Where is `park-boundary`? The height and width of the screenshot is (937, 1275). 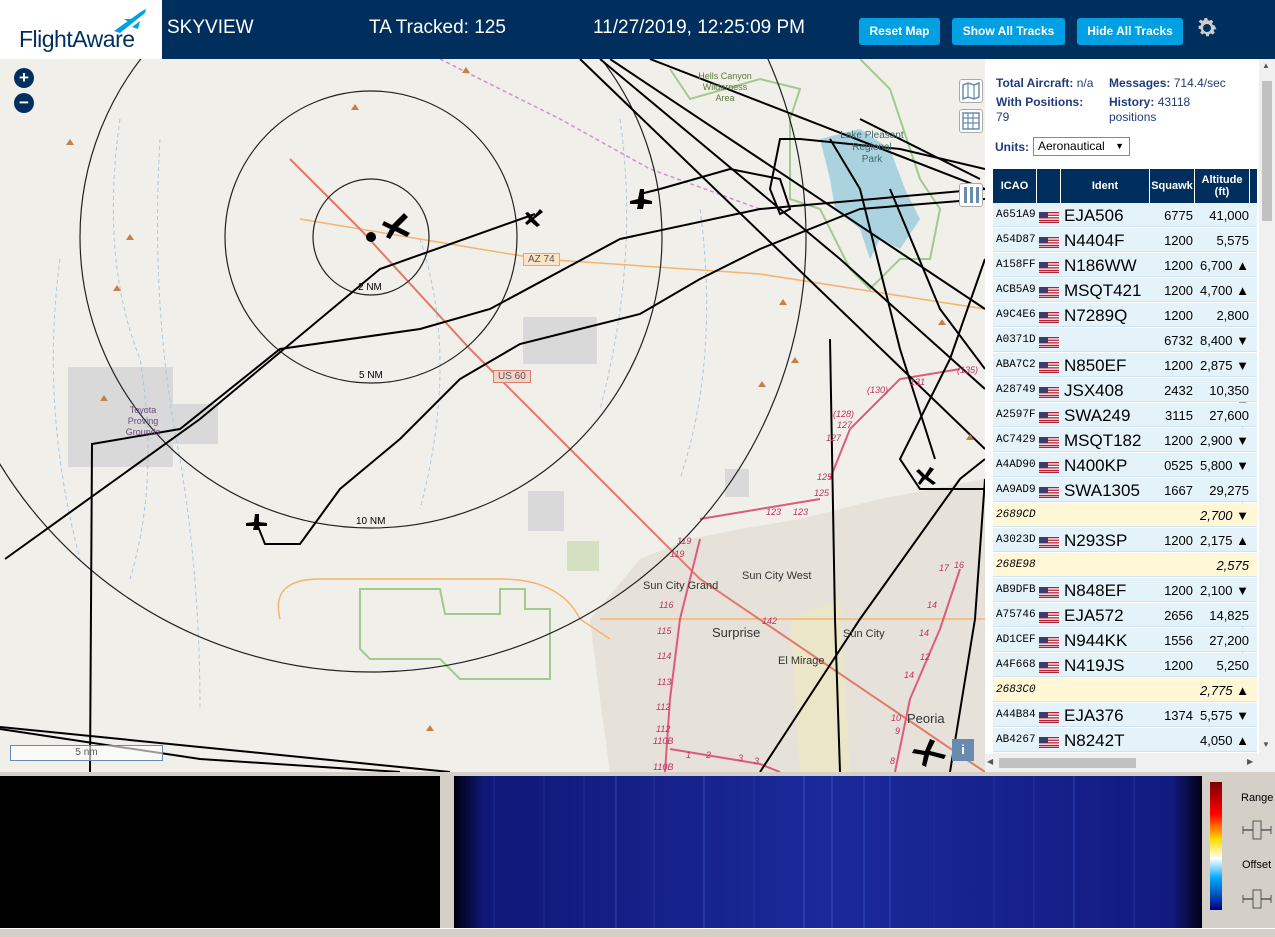 park-boundary is located at coordinates (455, 634).